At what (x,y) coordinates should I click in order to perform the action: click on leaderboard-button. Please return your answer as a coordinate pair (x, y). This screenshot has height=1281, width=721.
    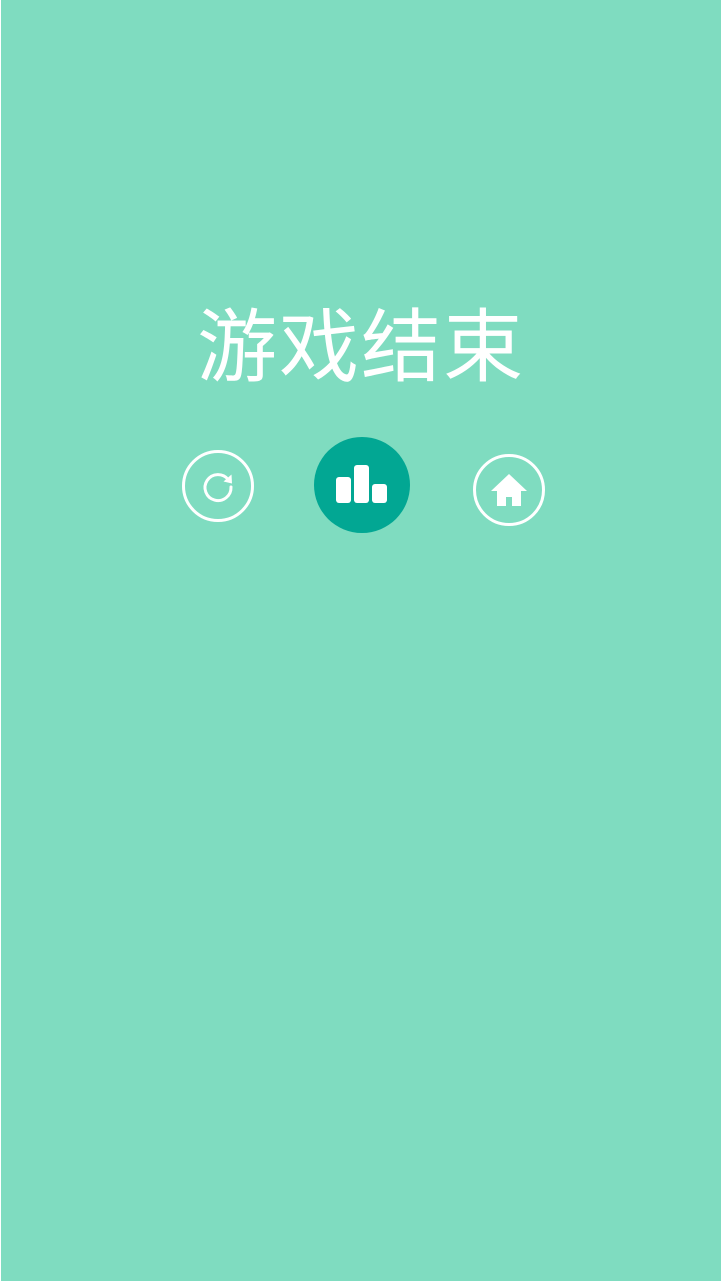
    Looking at the image, I should click on (362, 485).